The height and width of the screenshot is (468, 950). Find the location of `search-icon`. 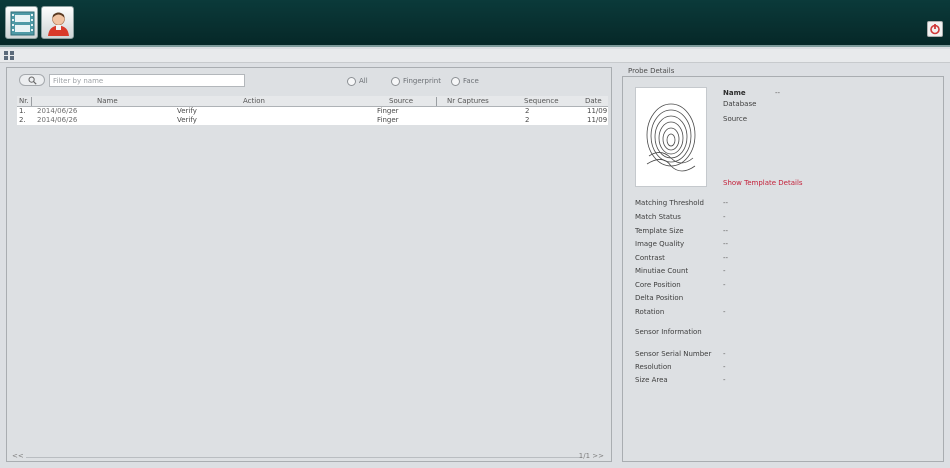

search-icon is located at coordinates (32, 80).